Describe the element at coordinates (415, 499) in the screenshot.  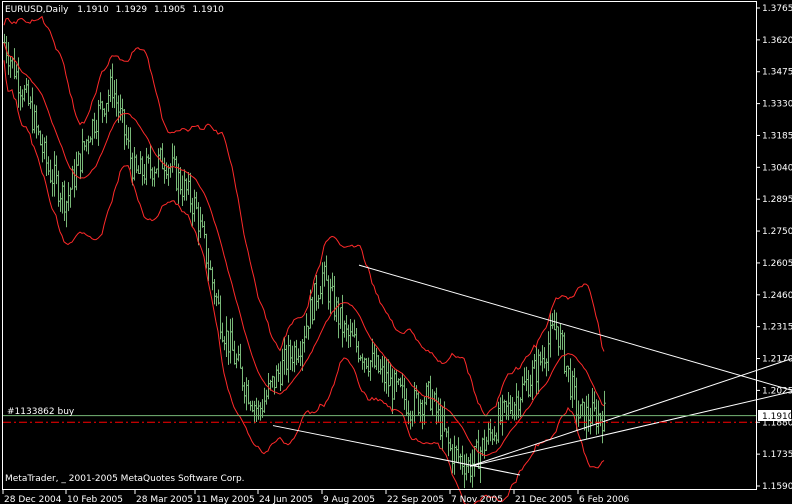
I see `time-tick-label: 22 Sep 2005` at that location.